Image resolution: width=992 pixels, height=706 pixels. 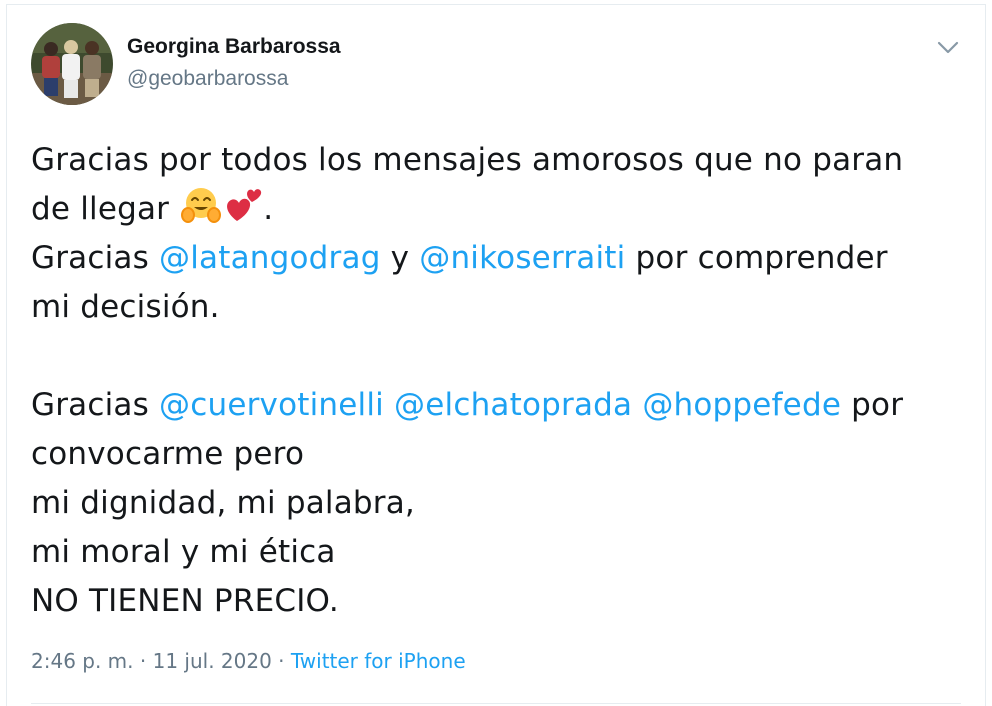 I want to click on tweet-text-span: NO TIENEN PRECIO., so click(x=185, y=601).